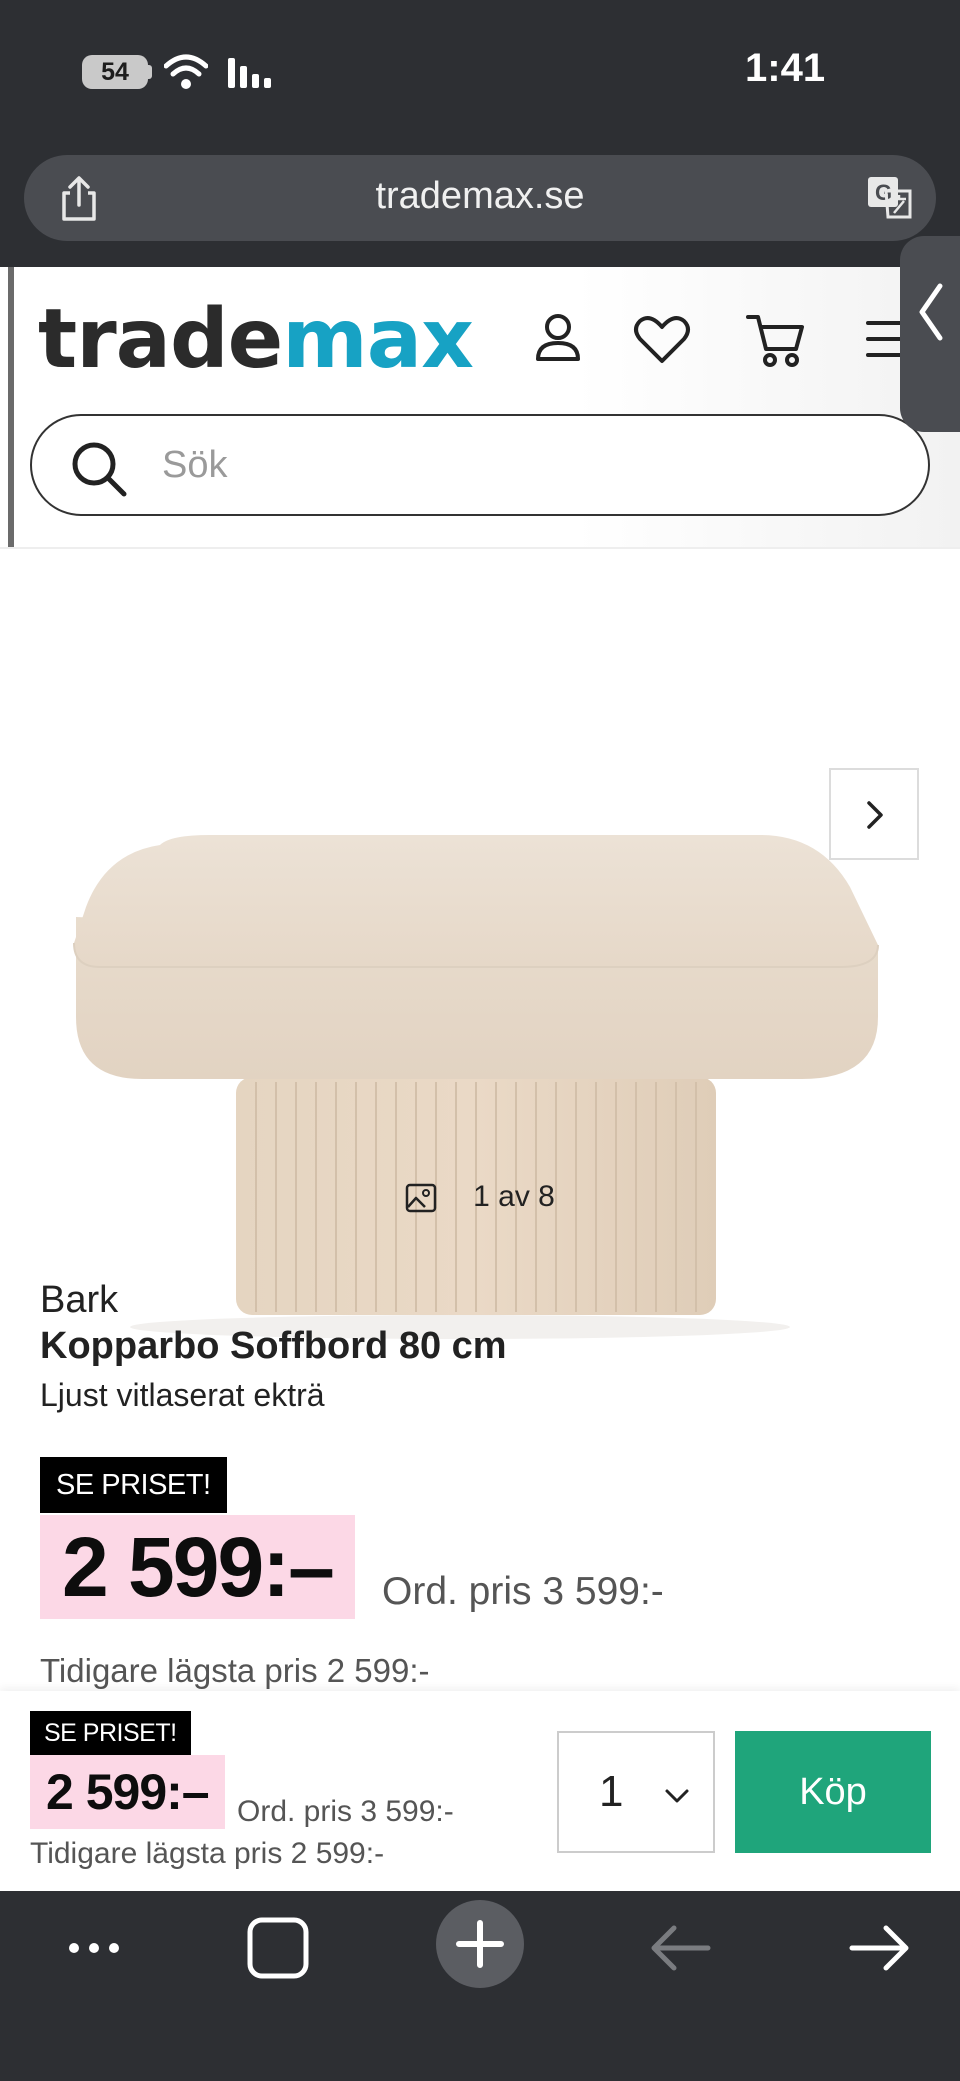 This screenshot has width=960, height=2081. I want to click on cart-icon, so click(776, 339).